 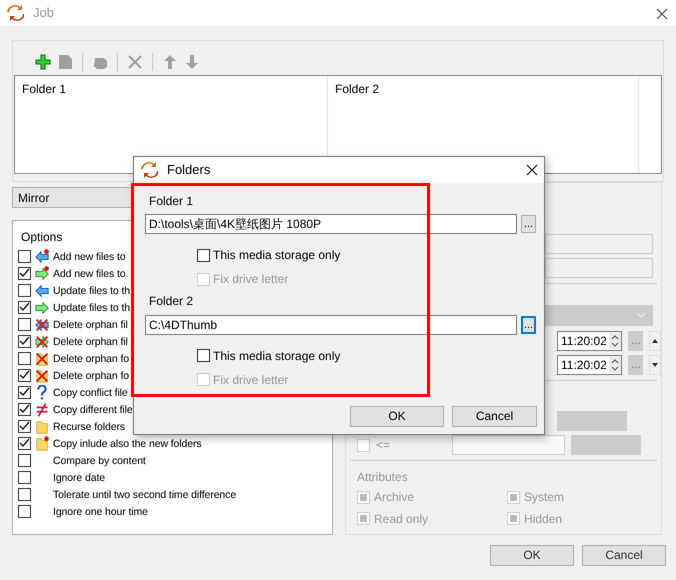 I want to click on option-label: Copy inlude also the new folders, so click(x=127, y=444).